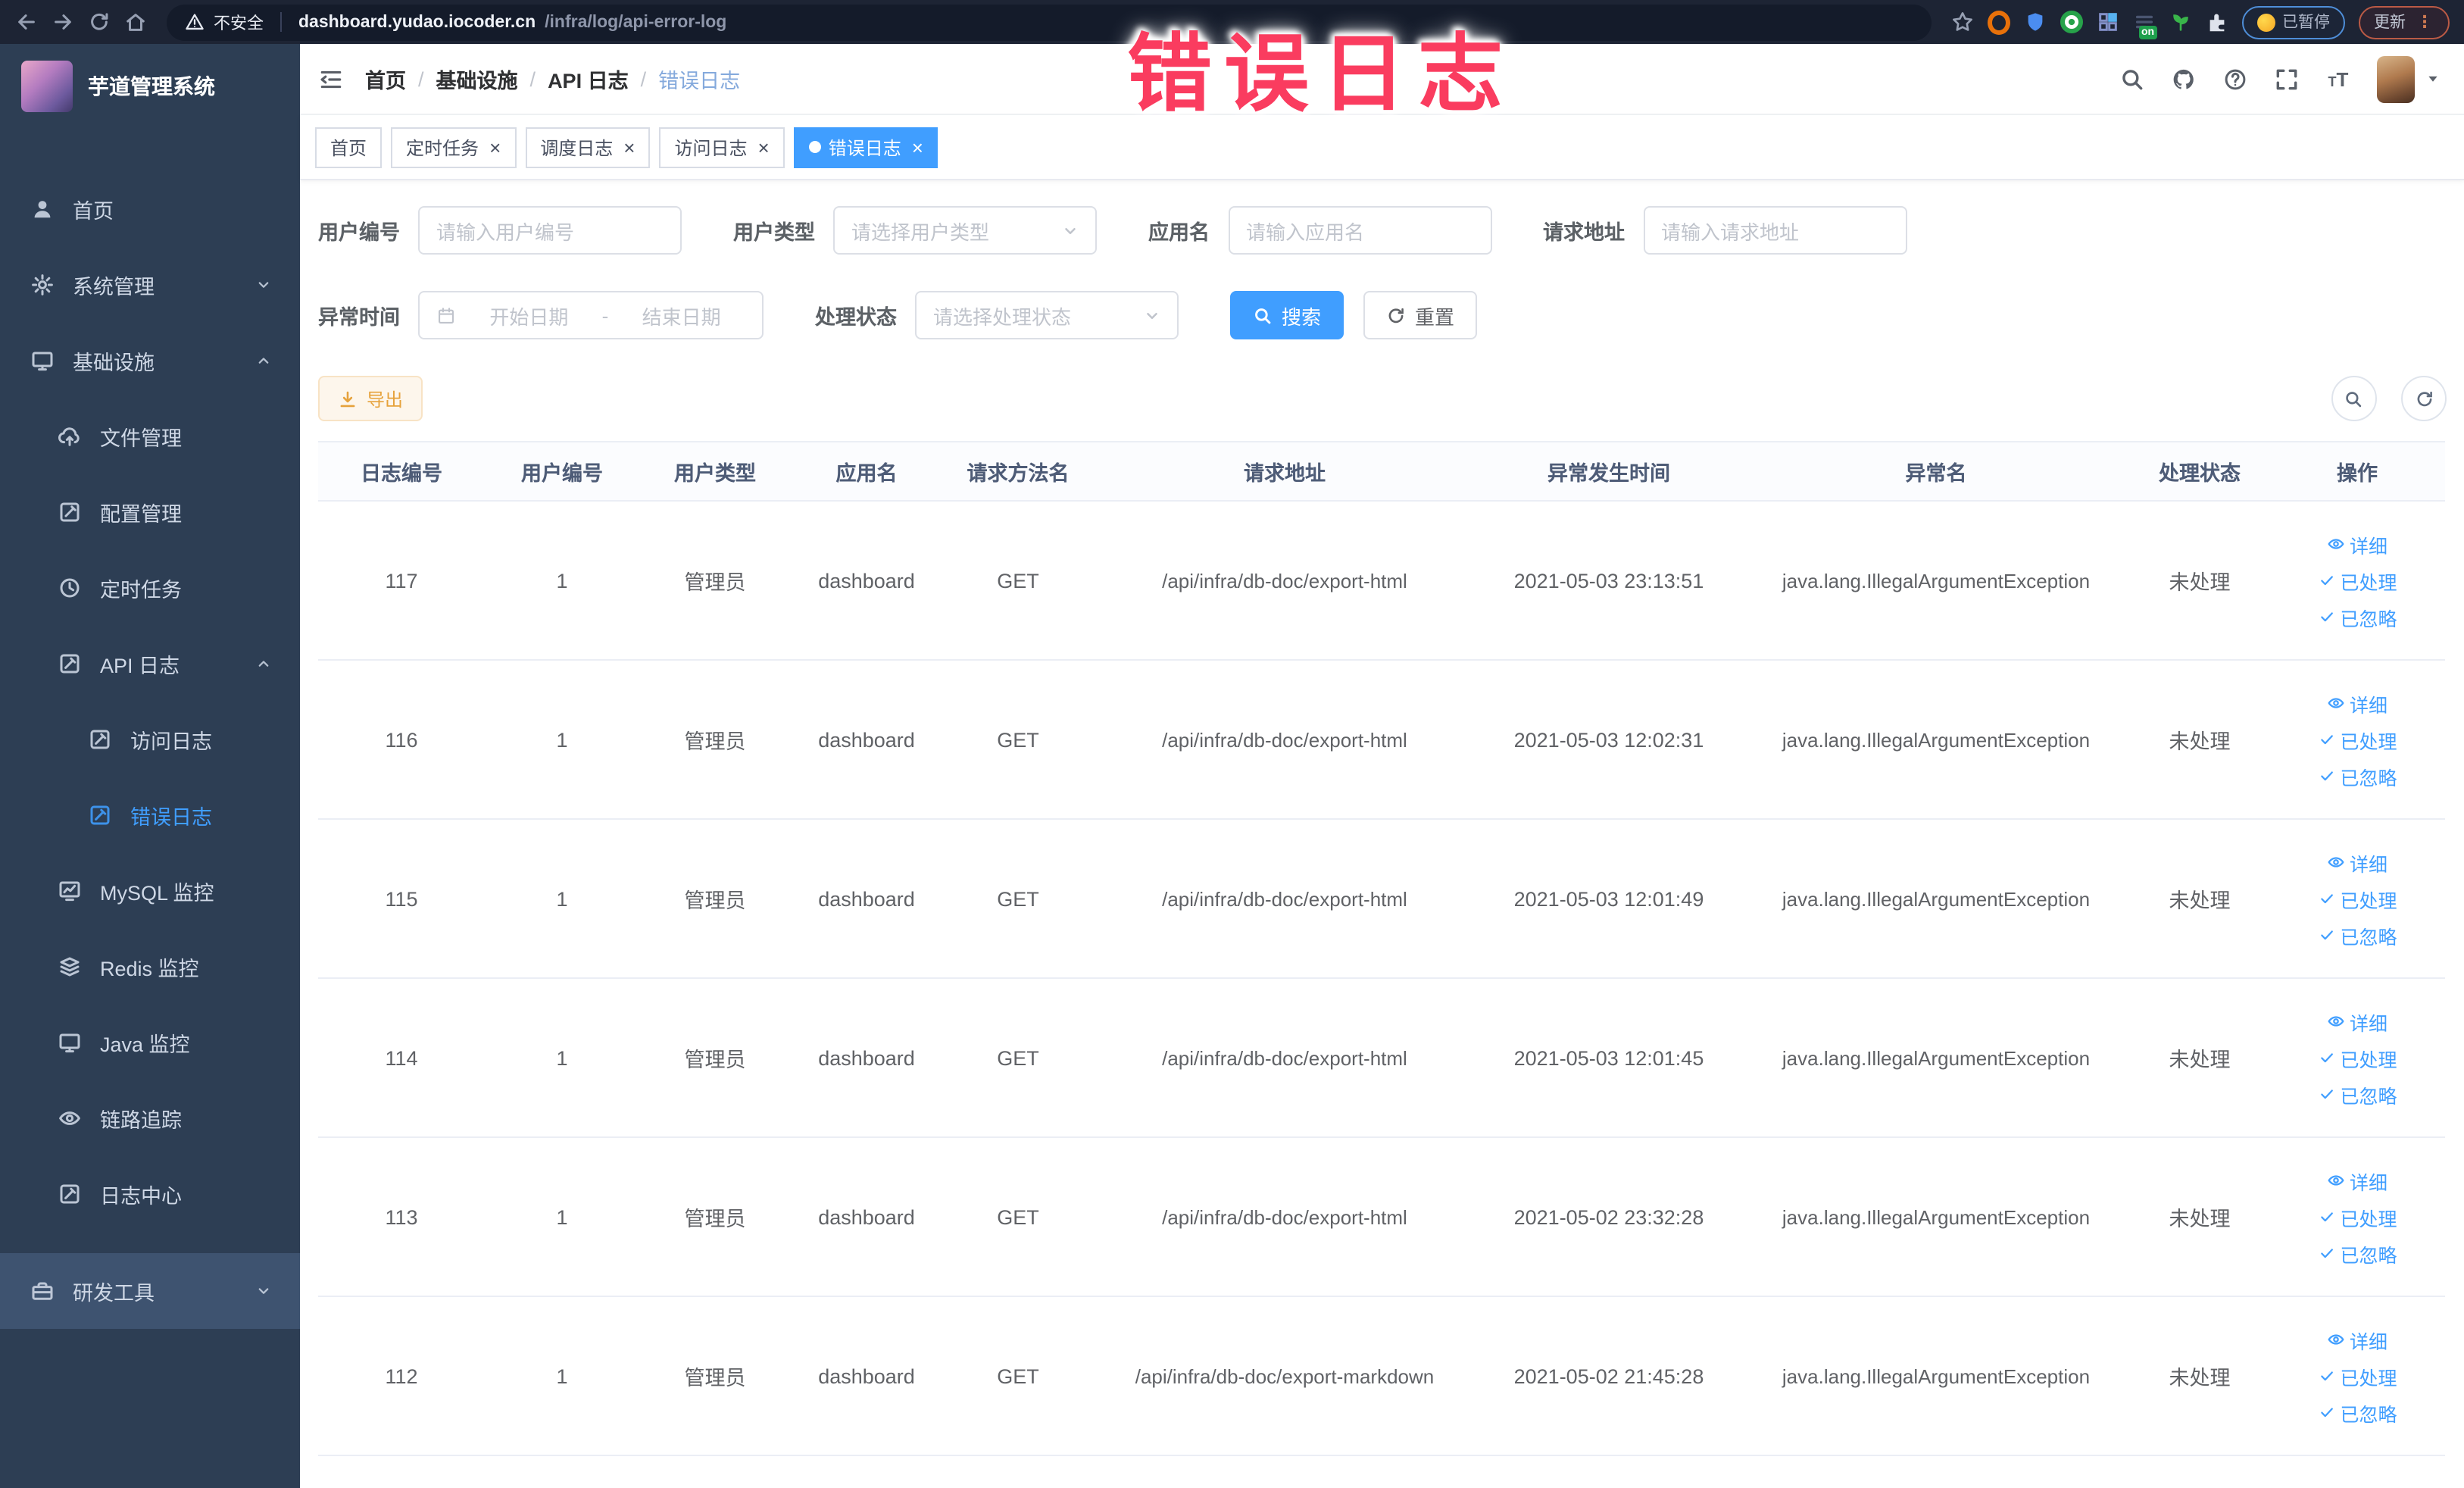  What do you see at coordinates (370, 399) in the screenshot?
I see `export-button: 导出` at bounding box center [370, 399].